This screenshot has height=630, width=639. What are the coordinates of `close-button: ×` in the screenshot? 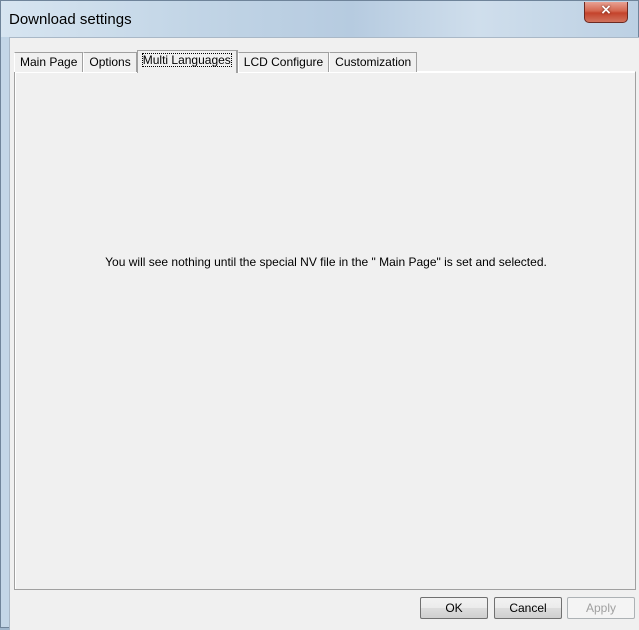 It's located at (606, 12).